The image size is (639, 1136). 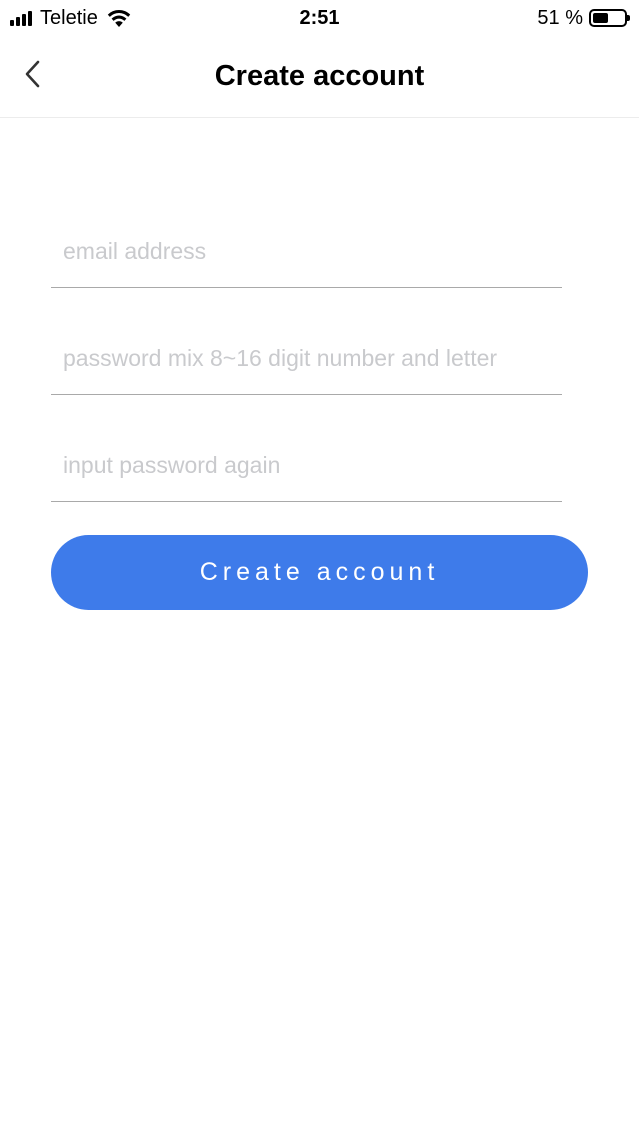 What do you see at coordinates (560, 17) in the screenshot?
I see `battery-percent: 51 %` at bounding box center [560, 17].